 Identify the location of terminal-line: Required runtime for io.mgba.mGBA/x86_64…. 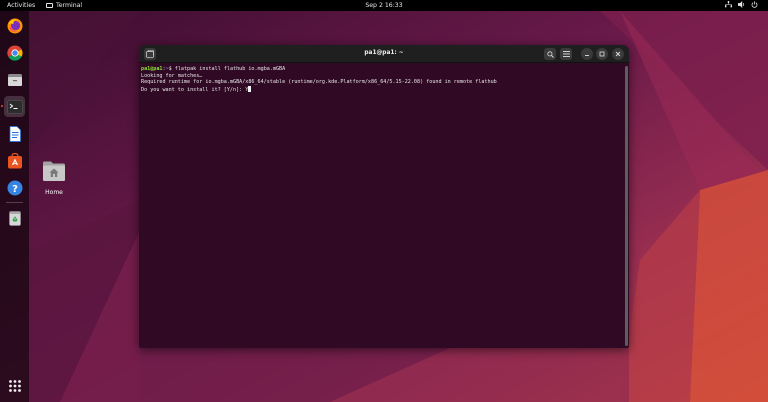
(319, 82).